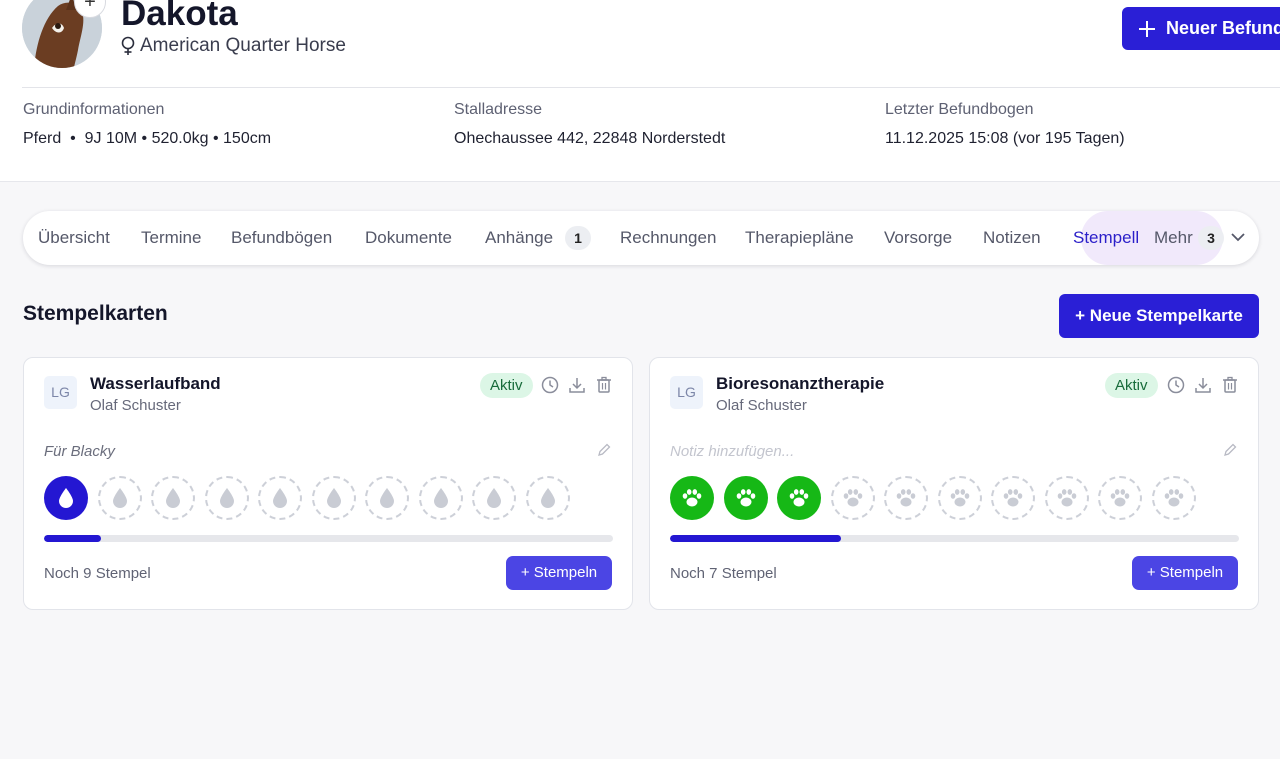  I want to click on basic-info-label: Grundinformationen, so click(94, 109).